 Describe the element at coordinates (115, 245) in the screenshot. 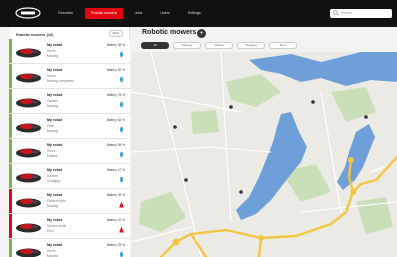

I see `battery-level: Battery 25 %` at that location.